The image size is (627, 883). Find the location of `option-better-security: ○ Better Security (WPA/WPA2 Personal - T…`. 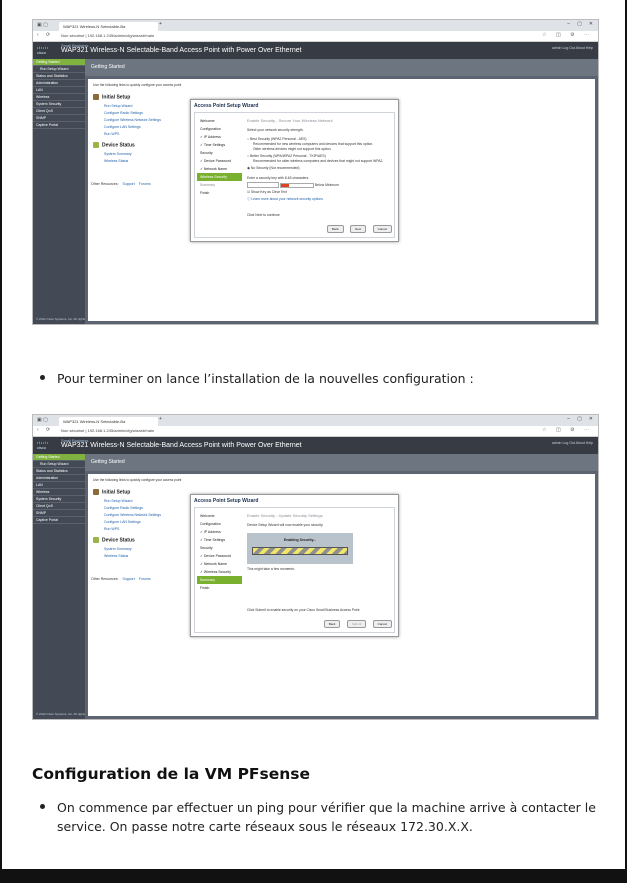

option-better-security: ○ Better Security (WPA/WPA2 Personal - T… is located at coordinates (286, 156).